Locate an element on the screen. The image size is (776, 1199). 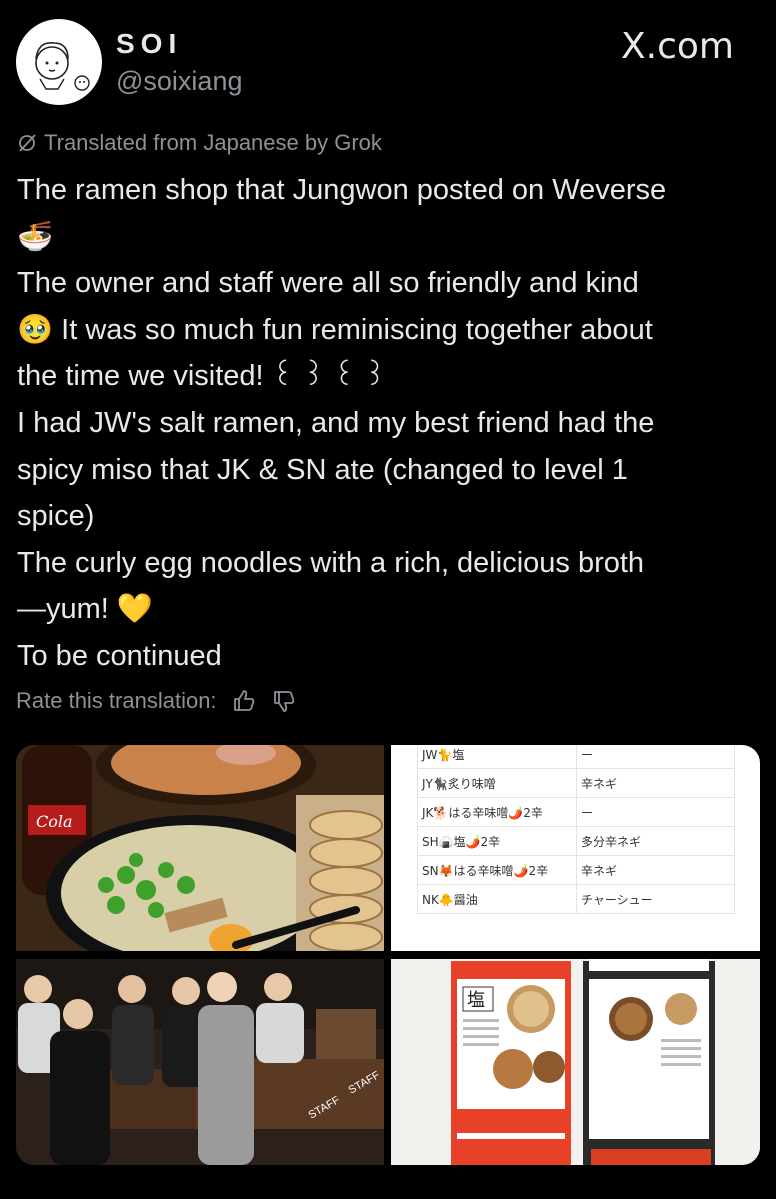
avatar is located at coordinates (59, 62).